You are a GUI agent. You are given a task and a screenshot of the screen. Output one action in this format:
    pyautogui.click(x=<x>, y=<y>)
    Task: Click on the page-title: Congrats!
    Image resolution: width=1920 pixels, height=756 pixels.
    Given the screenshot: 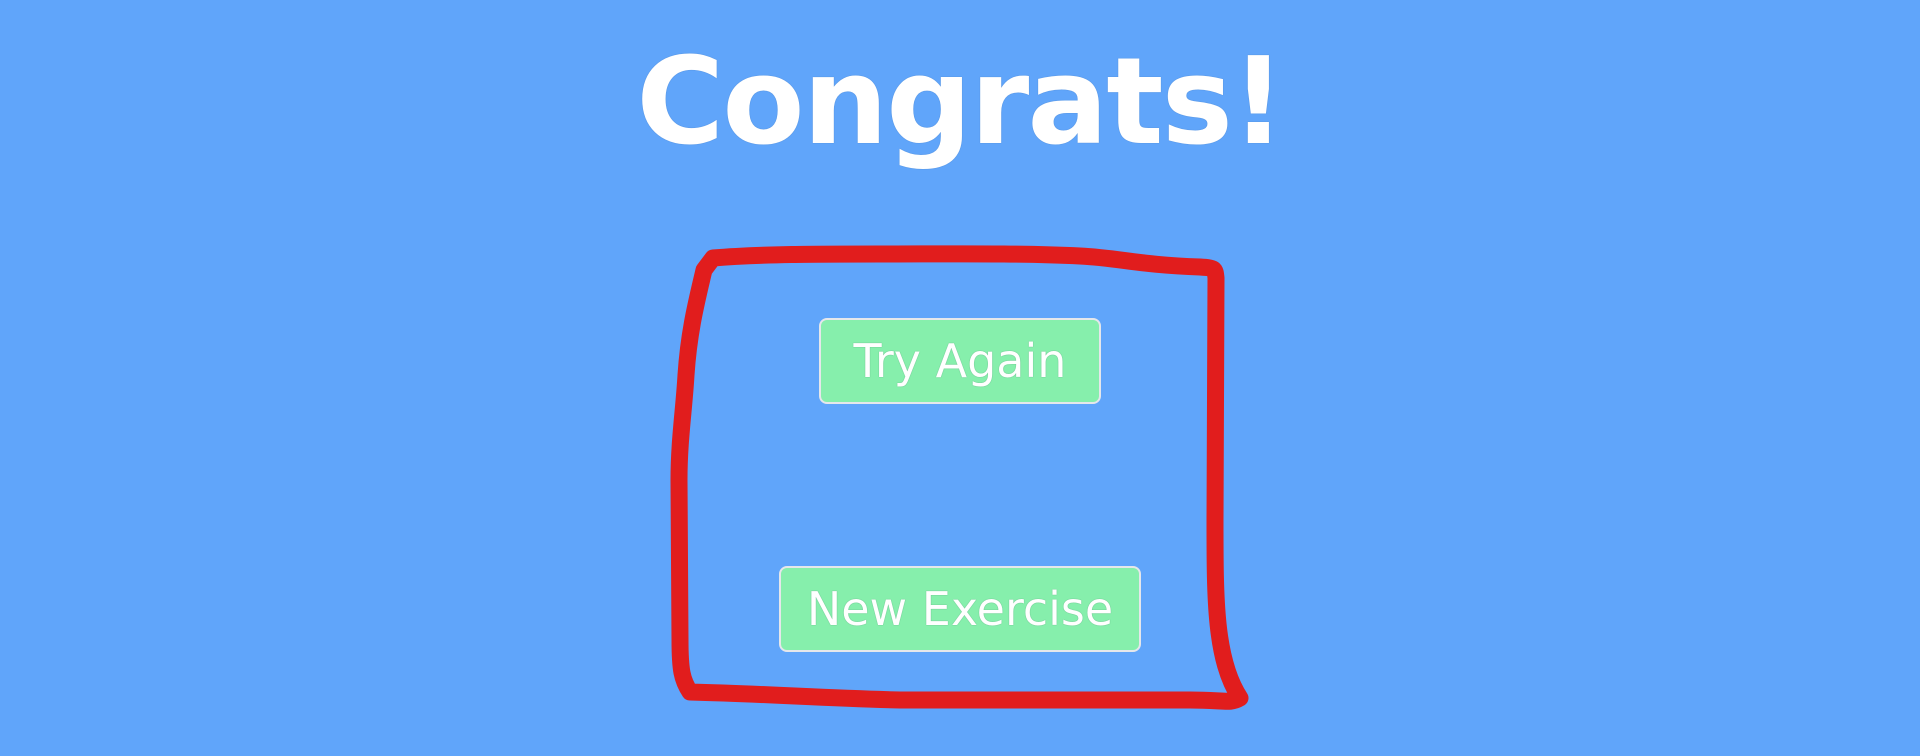 What is the action you would take?
    pyautogui.click(x=961, y=102)
    